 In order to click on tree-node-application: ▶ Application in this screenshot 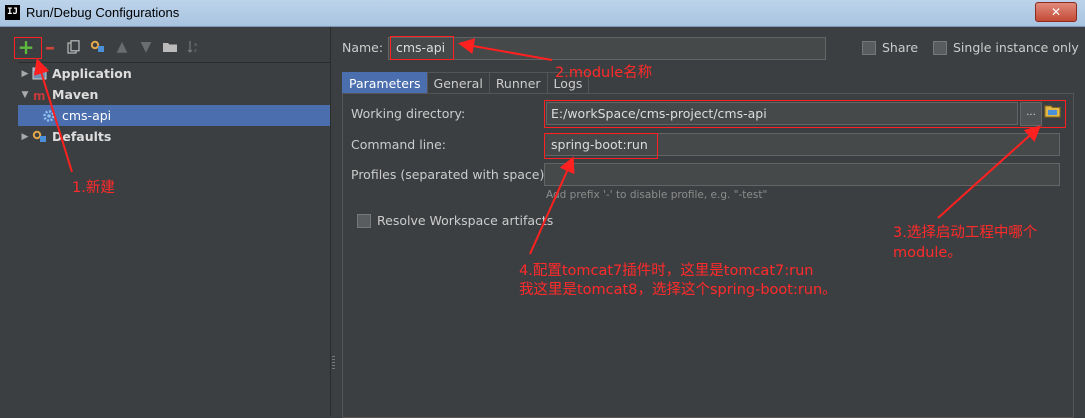, I will do `click(174, 73)`.